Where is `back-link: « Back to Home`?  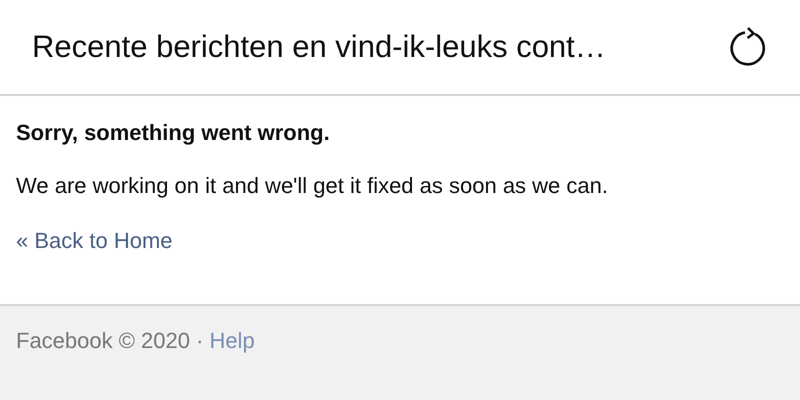 back-link: « Back to Home is located at coordinates (94, 240).